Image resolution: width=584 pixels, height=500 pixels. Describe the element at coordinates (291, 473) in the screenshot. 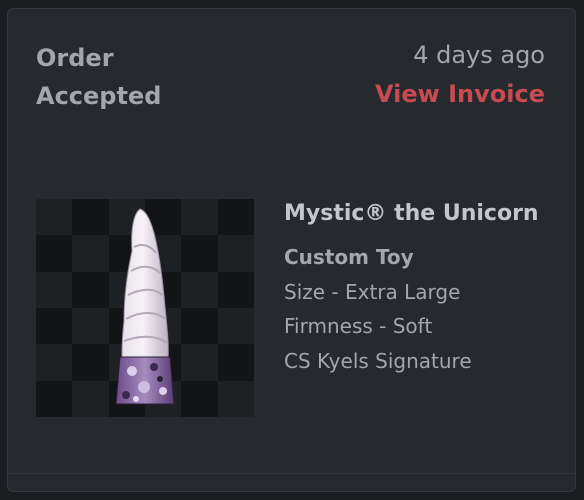

I see `card-divider` at that location.